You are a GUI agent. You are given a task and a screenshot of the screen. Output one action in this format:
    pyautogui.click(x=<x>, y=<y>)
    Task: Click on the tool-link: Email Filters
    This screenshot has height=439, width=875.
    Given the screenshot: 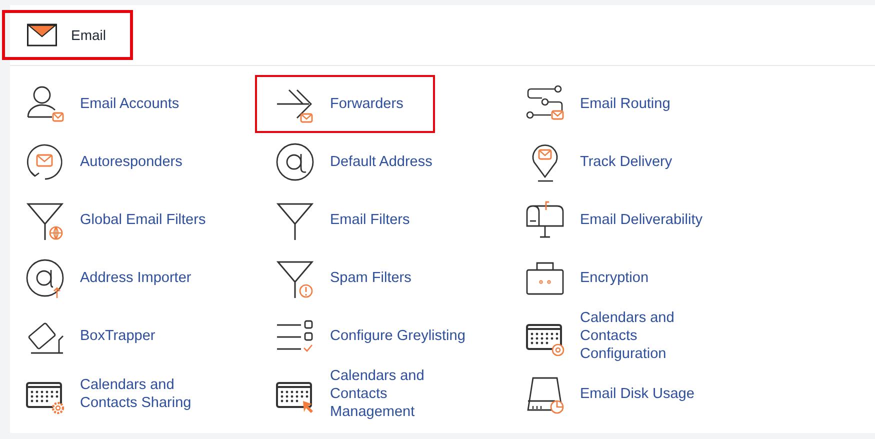 What is the action you would take?
    pyautogui.click(x=348, y=220)
    